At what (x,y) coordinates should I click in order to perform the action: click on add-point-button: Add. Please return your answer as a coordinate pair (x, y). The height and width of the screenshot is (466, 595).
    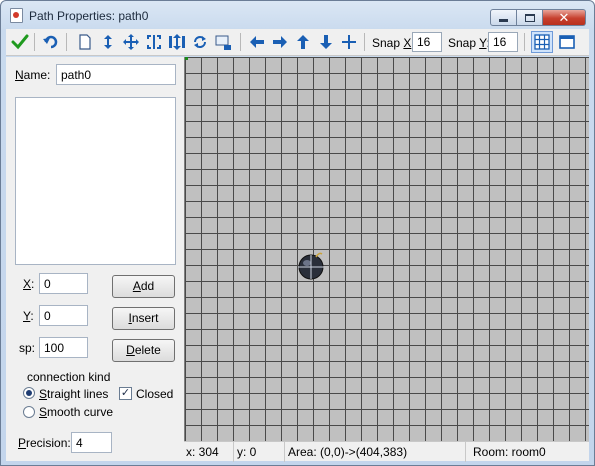
    Looking at the image, I should click on (143, 286).